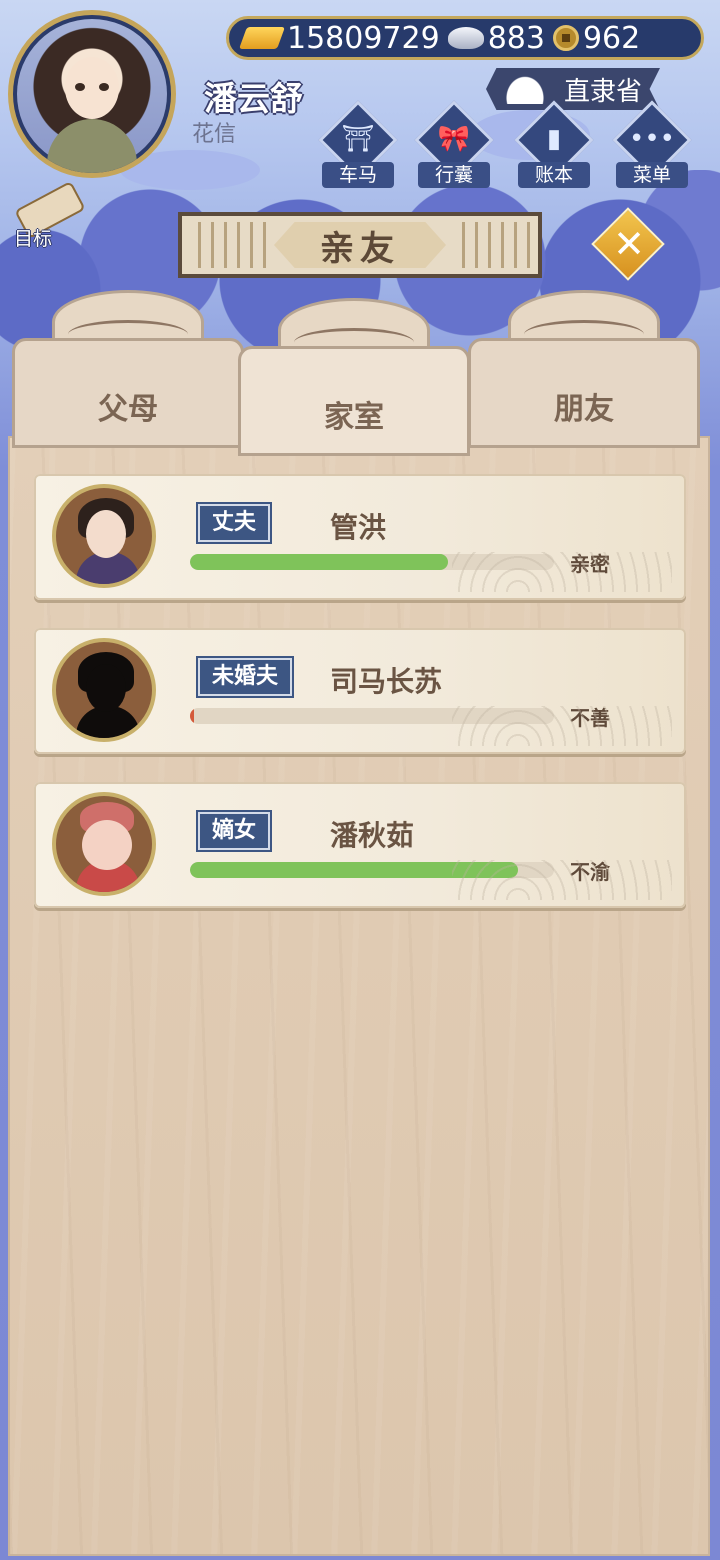 This screenshot has width=720, height=1560. I want to click on carriage-button: ⛩ 车马, so click(358, 146).